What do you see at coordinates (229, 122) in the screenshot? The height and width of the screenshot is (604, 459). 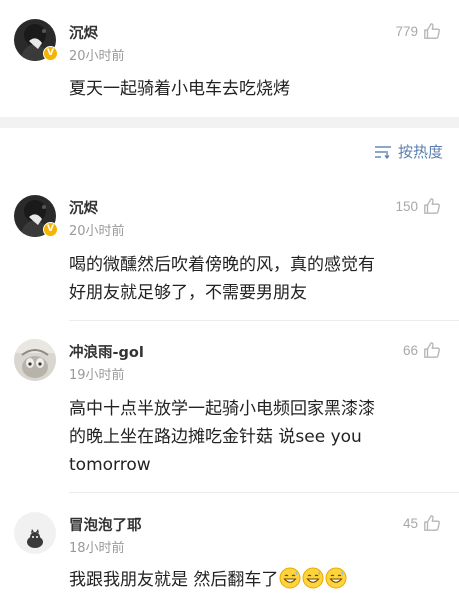 I see `section-separator` at bounding box center [229, 122].